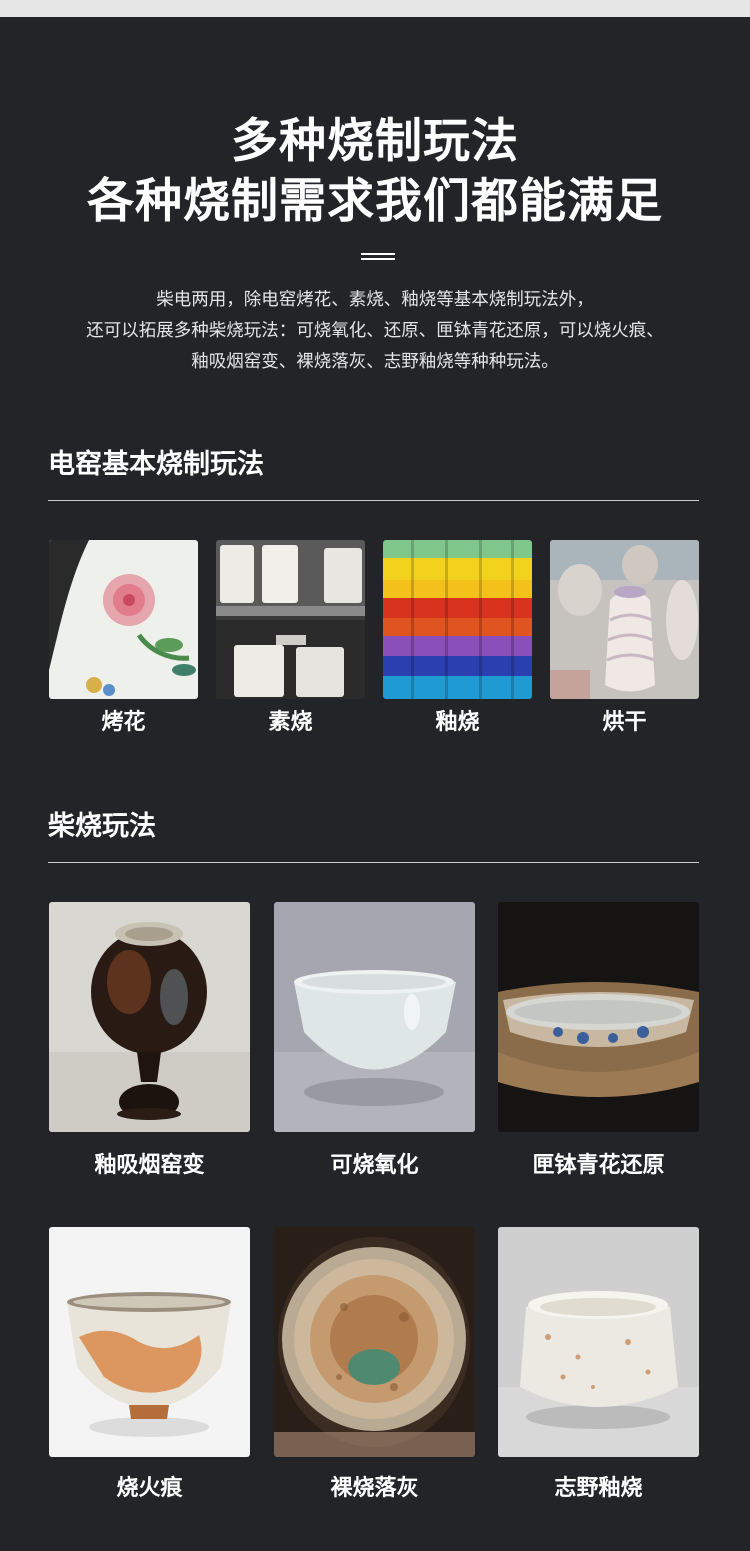  I want to click on caption-wood-6: 志野釉烧, so click(598, 1488).